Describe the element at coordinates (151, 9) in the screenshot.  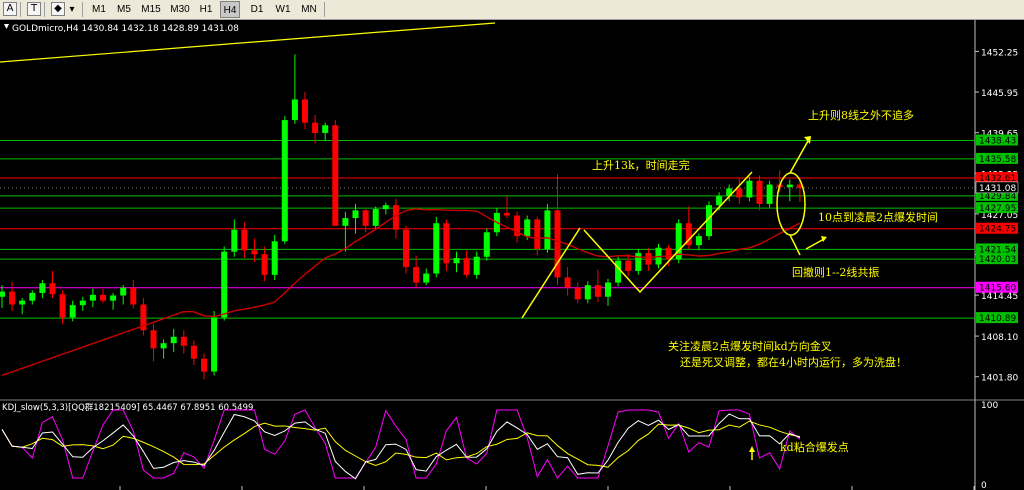
I see `timeframe-button-m15: M15` at that location.